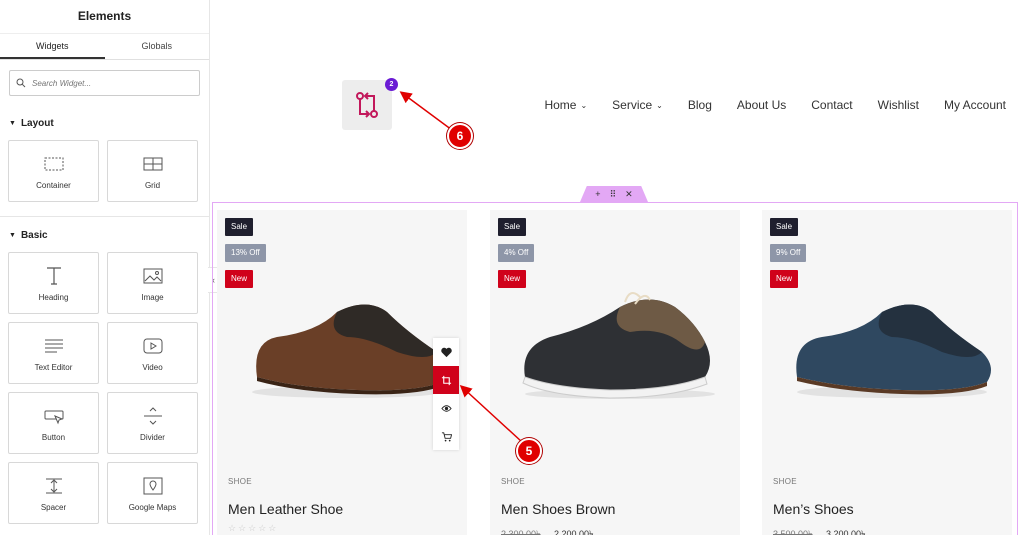 The image size is (1024, 535). I want to click on nav-label: My Account, so click(974, 105).